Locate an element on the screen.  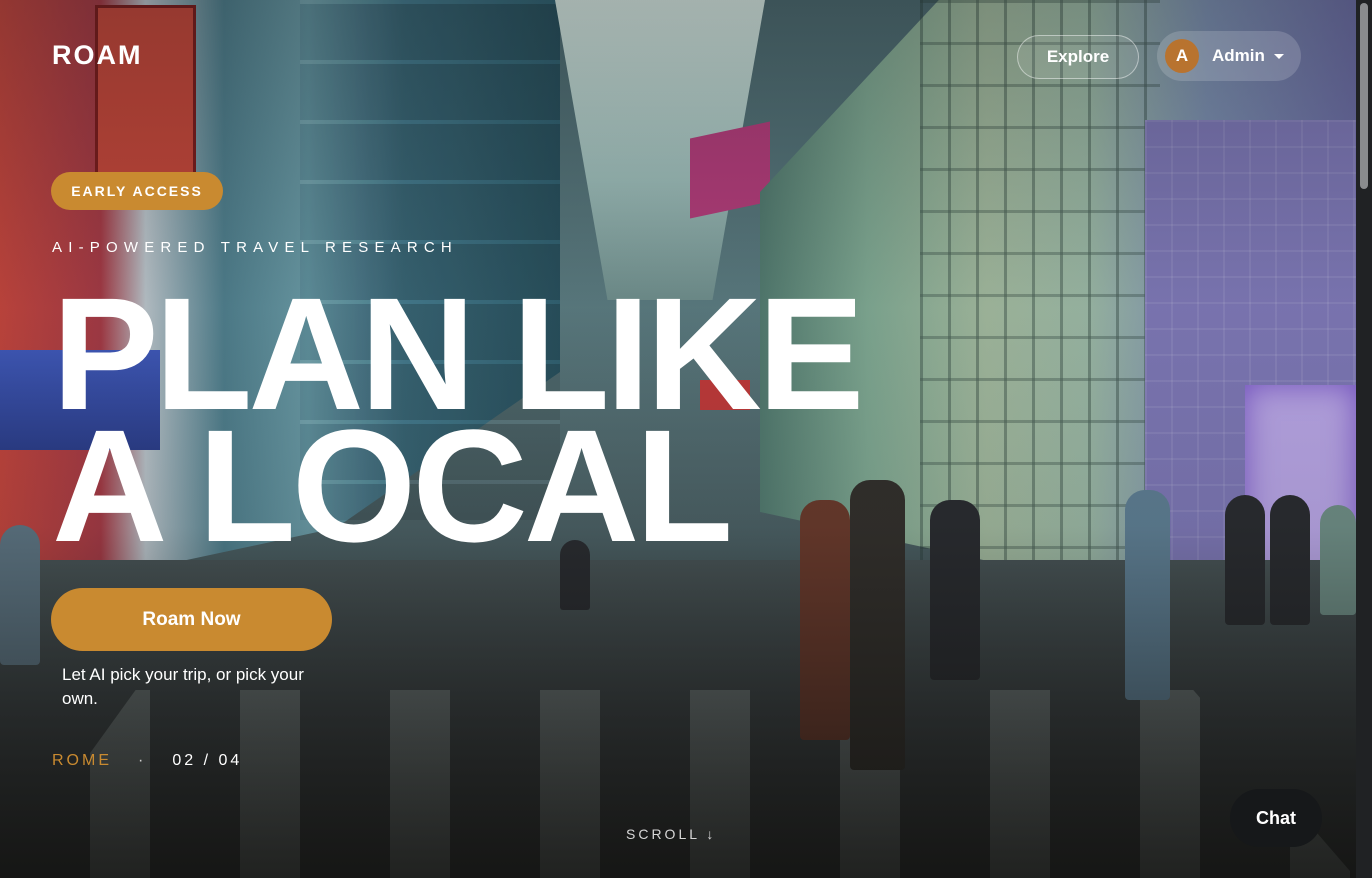
hero-eyebrow: AI-POWERED TRAVEL RESEARCH is located at coordinates (255, 247).